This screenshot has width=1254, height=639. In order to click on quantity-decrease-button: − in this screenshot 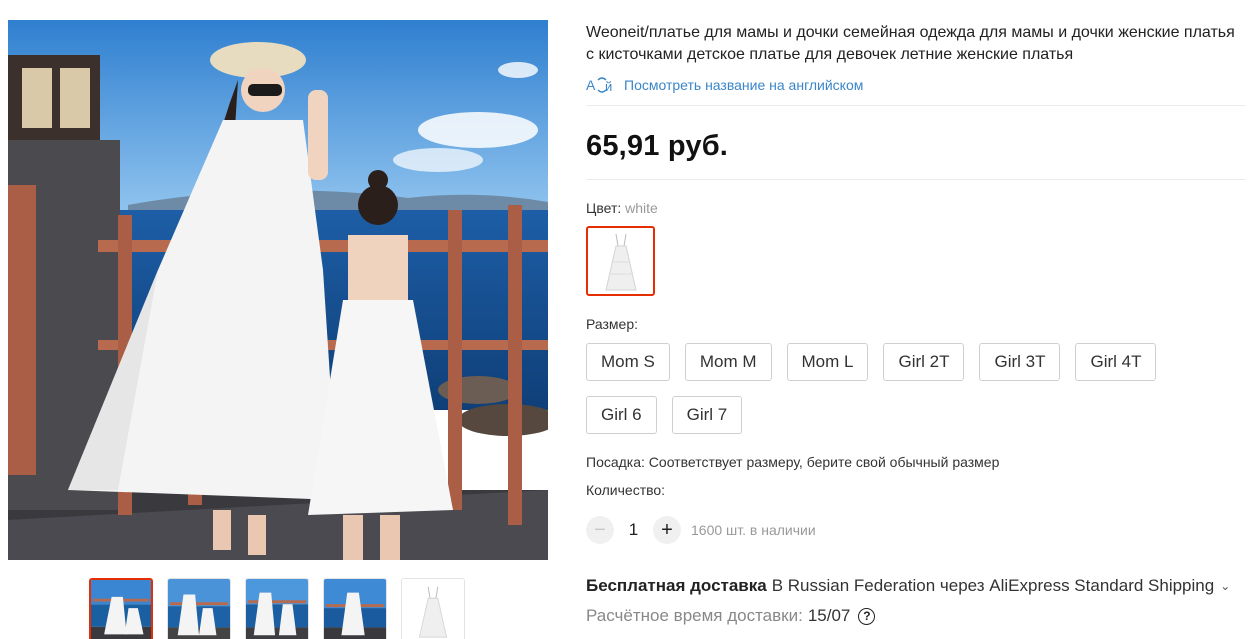, I will do `click(600, 530)`.